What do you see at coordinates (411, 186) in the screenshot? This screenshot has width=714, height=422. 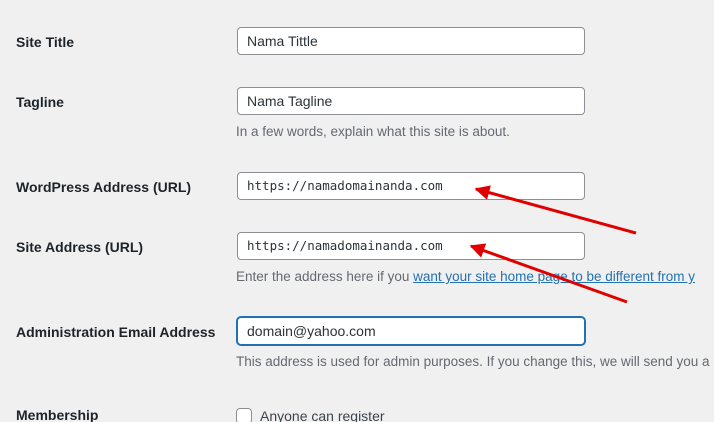 I see `wordpress-address-input: https://namadomainanda.com` at bounding box center [411, 186].